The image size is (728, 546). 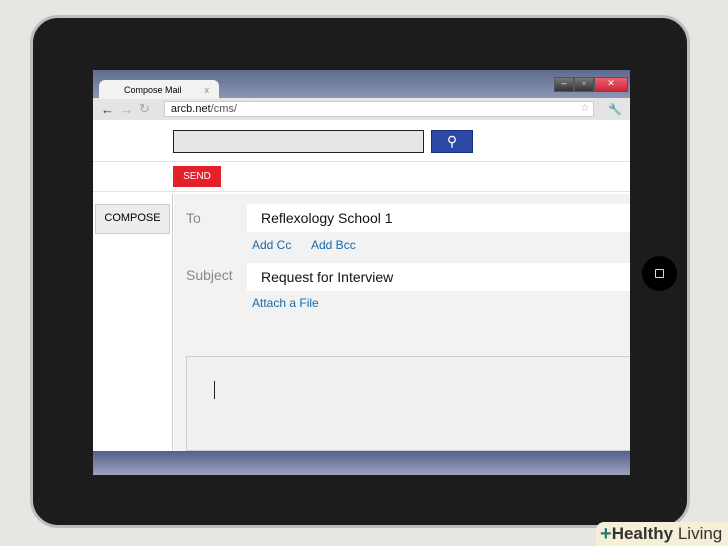 I want to click on brand-bold: Healthy, so click(x=642, y=533).